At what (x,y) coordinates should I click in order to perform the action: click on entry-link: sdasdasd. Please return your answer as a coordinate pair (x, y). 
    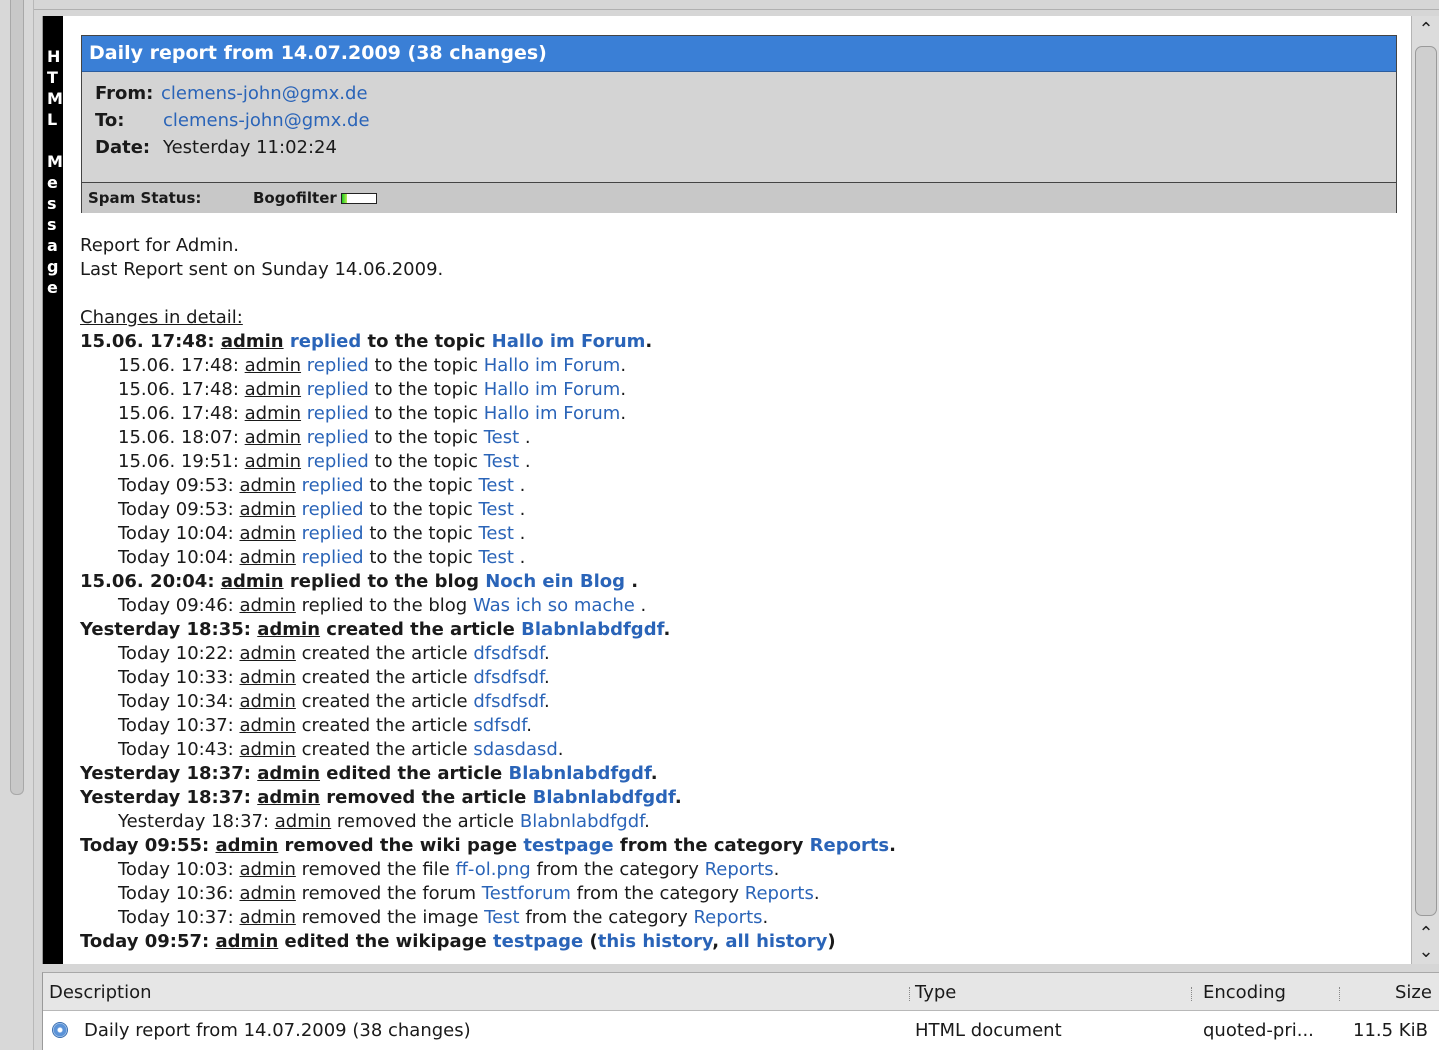
    Looking at the image, I should click on (515, 749).